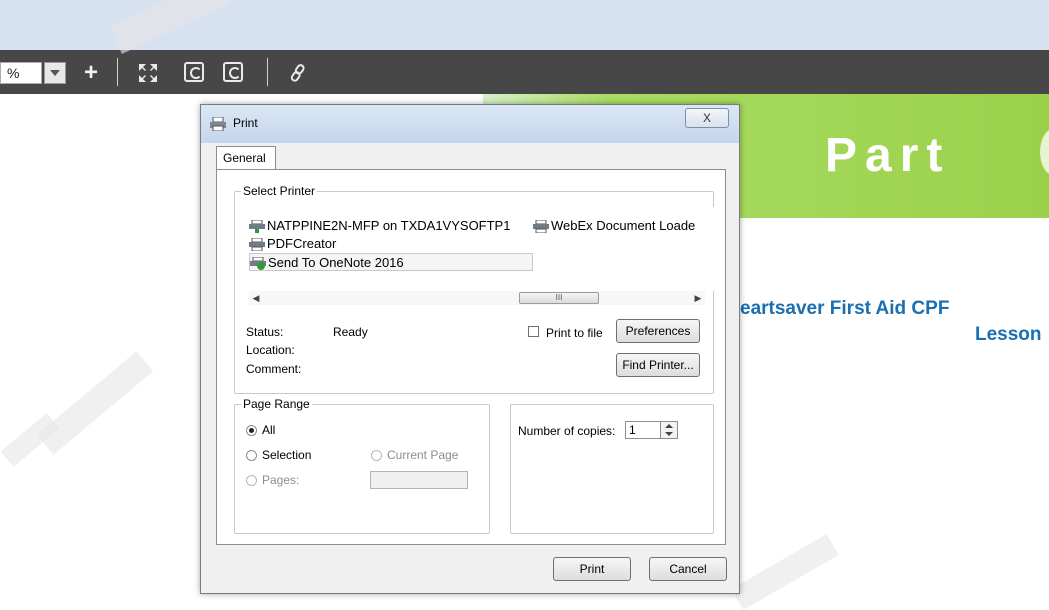 Image resolution: width=1049 pixels, height=610 pixels. Describe the element at coordinates (55, 73) in the screenshot. I see `zoom-dropdown-button` at that location.